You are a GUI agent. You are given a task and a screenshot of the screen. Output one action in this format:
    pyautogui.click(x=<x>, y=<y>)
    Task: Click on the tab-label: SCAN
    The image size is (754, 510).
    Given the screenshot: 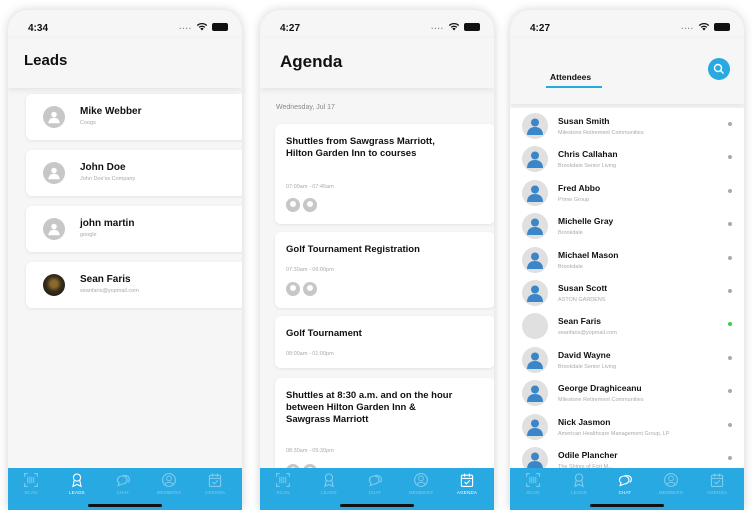 What is the action you would take?
    pyautogui.click(x=533, y=492)
    